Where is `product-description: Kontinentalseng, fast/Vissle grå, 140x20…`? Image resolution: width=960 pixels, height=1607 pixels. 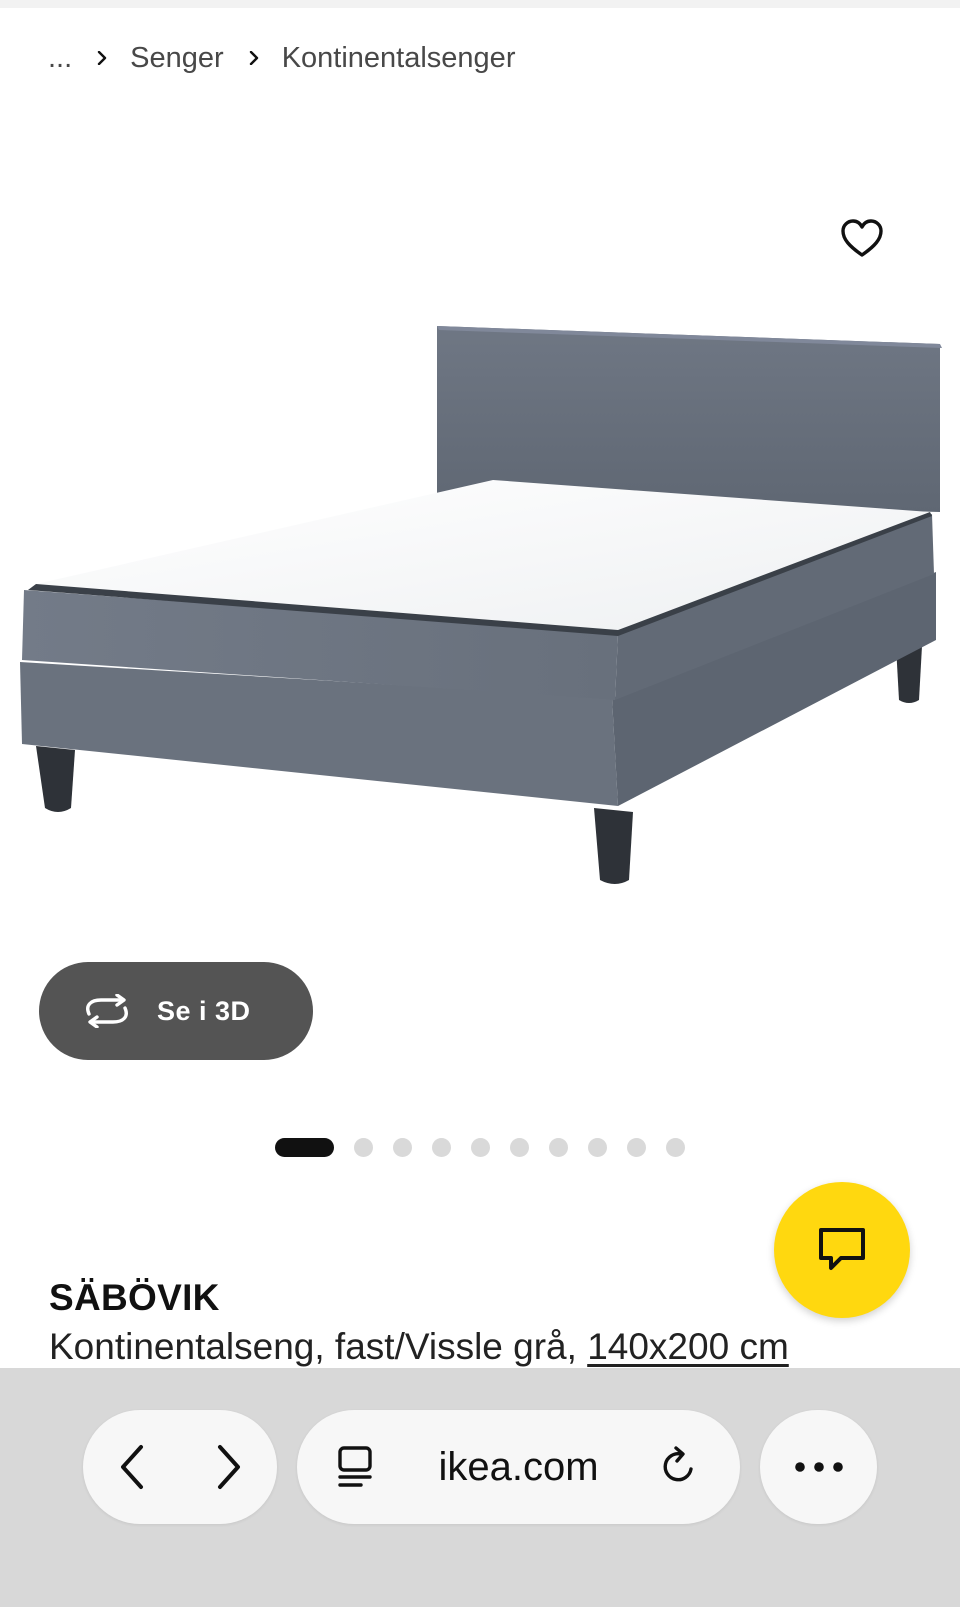
product-description: Kontinentalseng, fast/Vissle grå, 140x20… is located at coordinates (419, 1347).